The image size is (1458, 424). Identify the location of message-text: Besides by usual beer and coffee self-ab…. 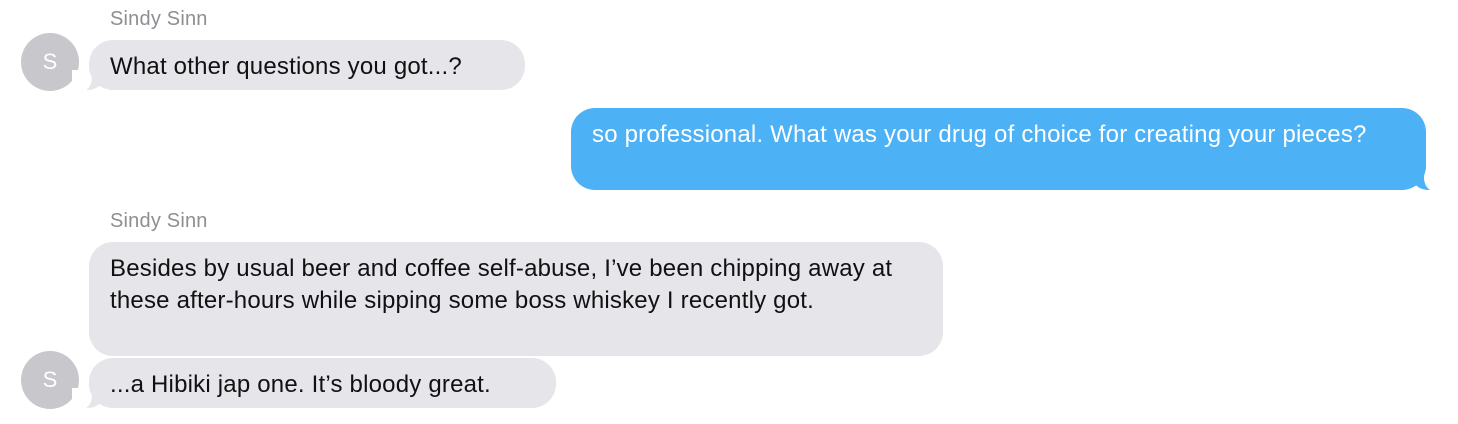
(501, 284).